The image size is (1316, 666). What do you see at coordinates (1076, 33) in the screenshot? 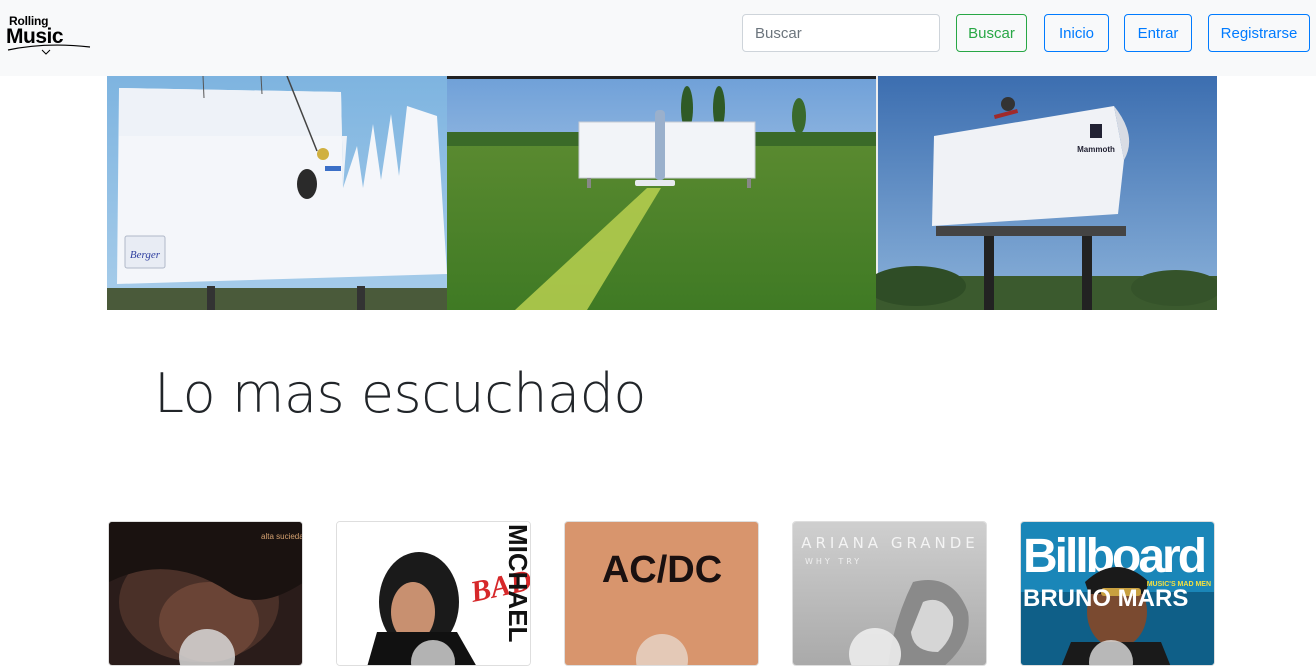
I see `home-button: Inicio` at bounding box center [1076, 33].